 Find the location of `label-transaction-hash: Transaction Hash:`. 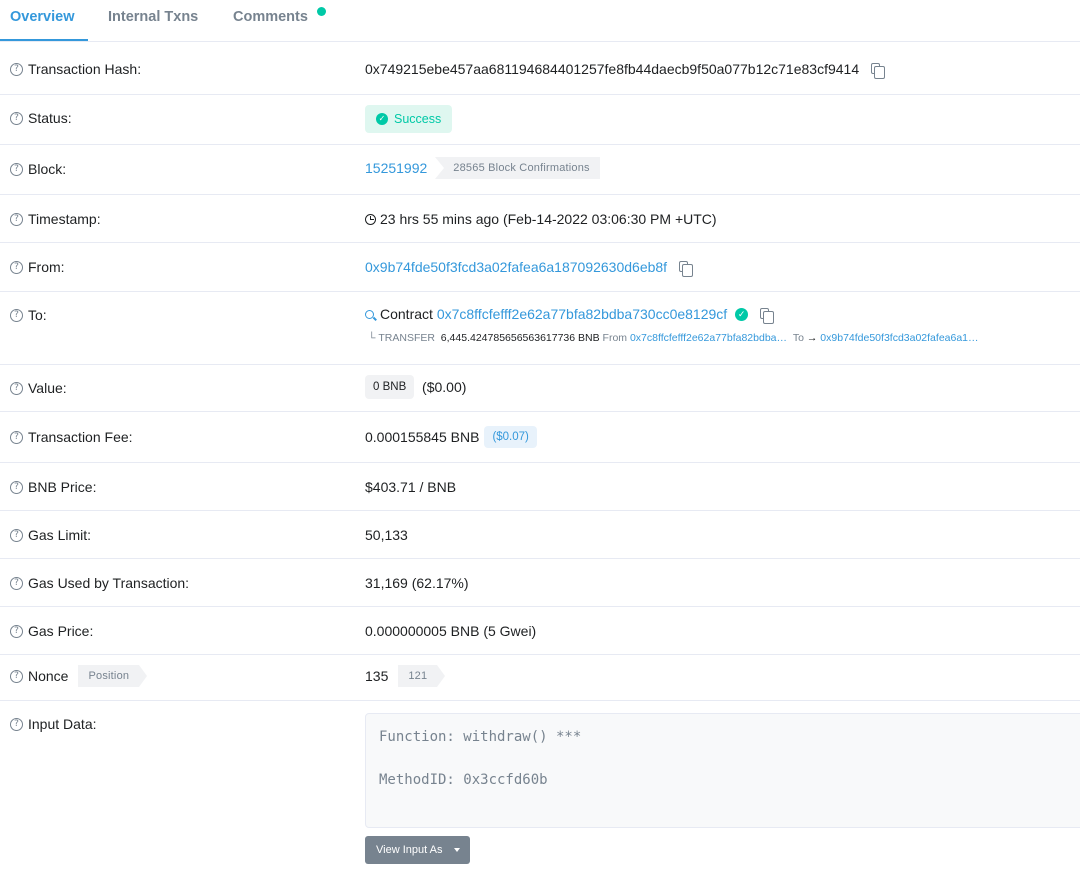

label-transaction-hash: Transaction Hash: is located at coordinates (85, 69).